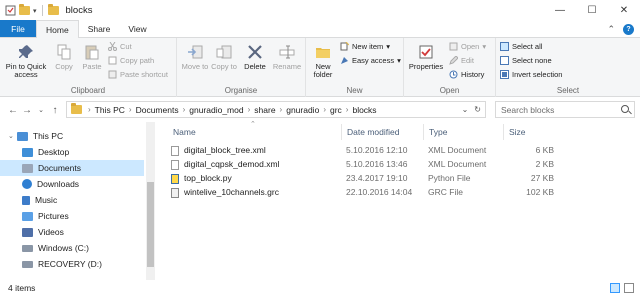 This screenshot has height=296, width=640. What do you see at coordinates (35, 11) in the screenshot?
I see `customize-toolbar-icon: ▾` at bounding box center [35, 11].